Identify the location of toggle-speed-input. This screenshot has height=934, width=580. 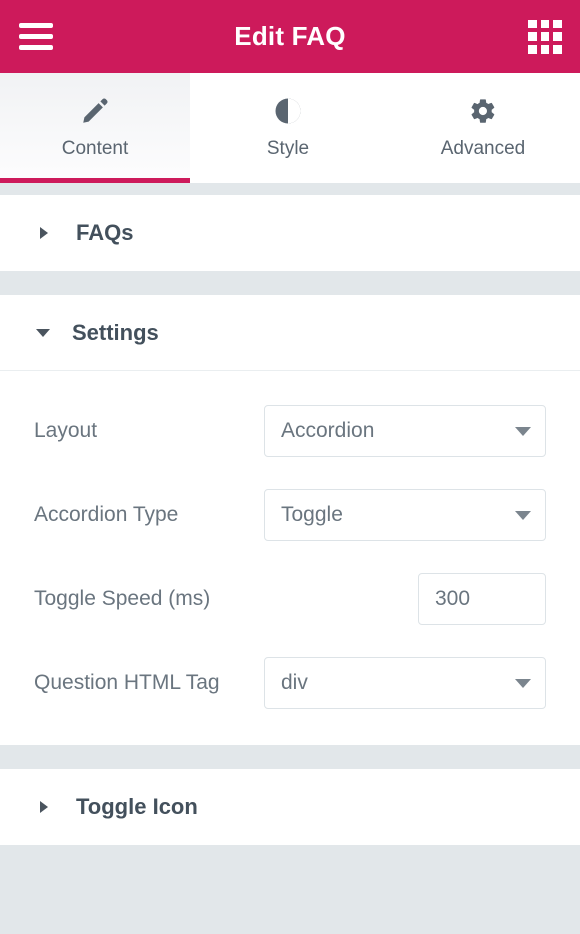
(482, 599).